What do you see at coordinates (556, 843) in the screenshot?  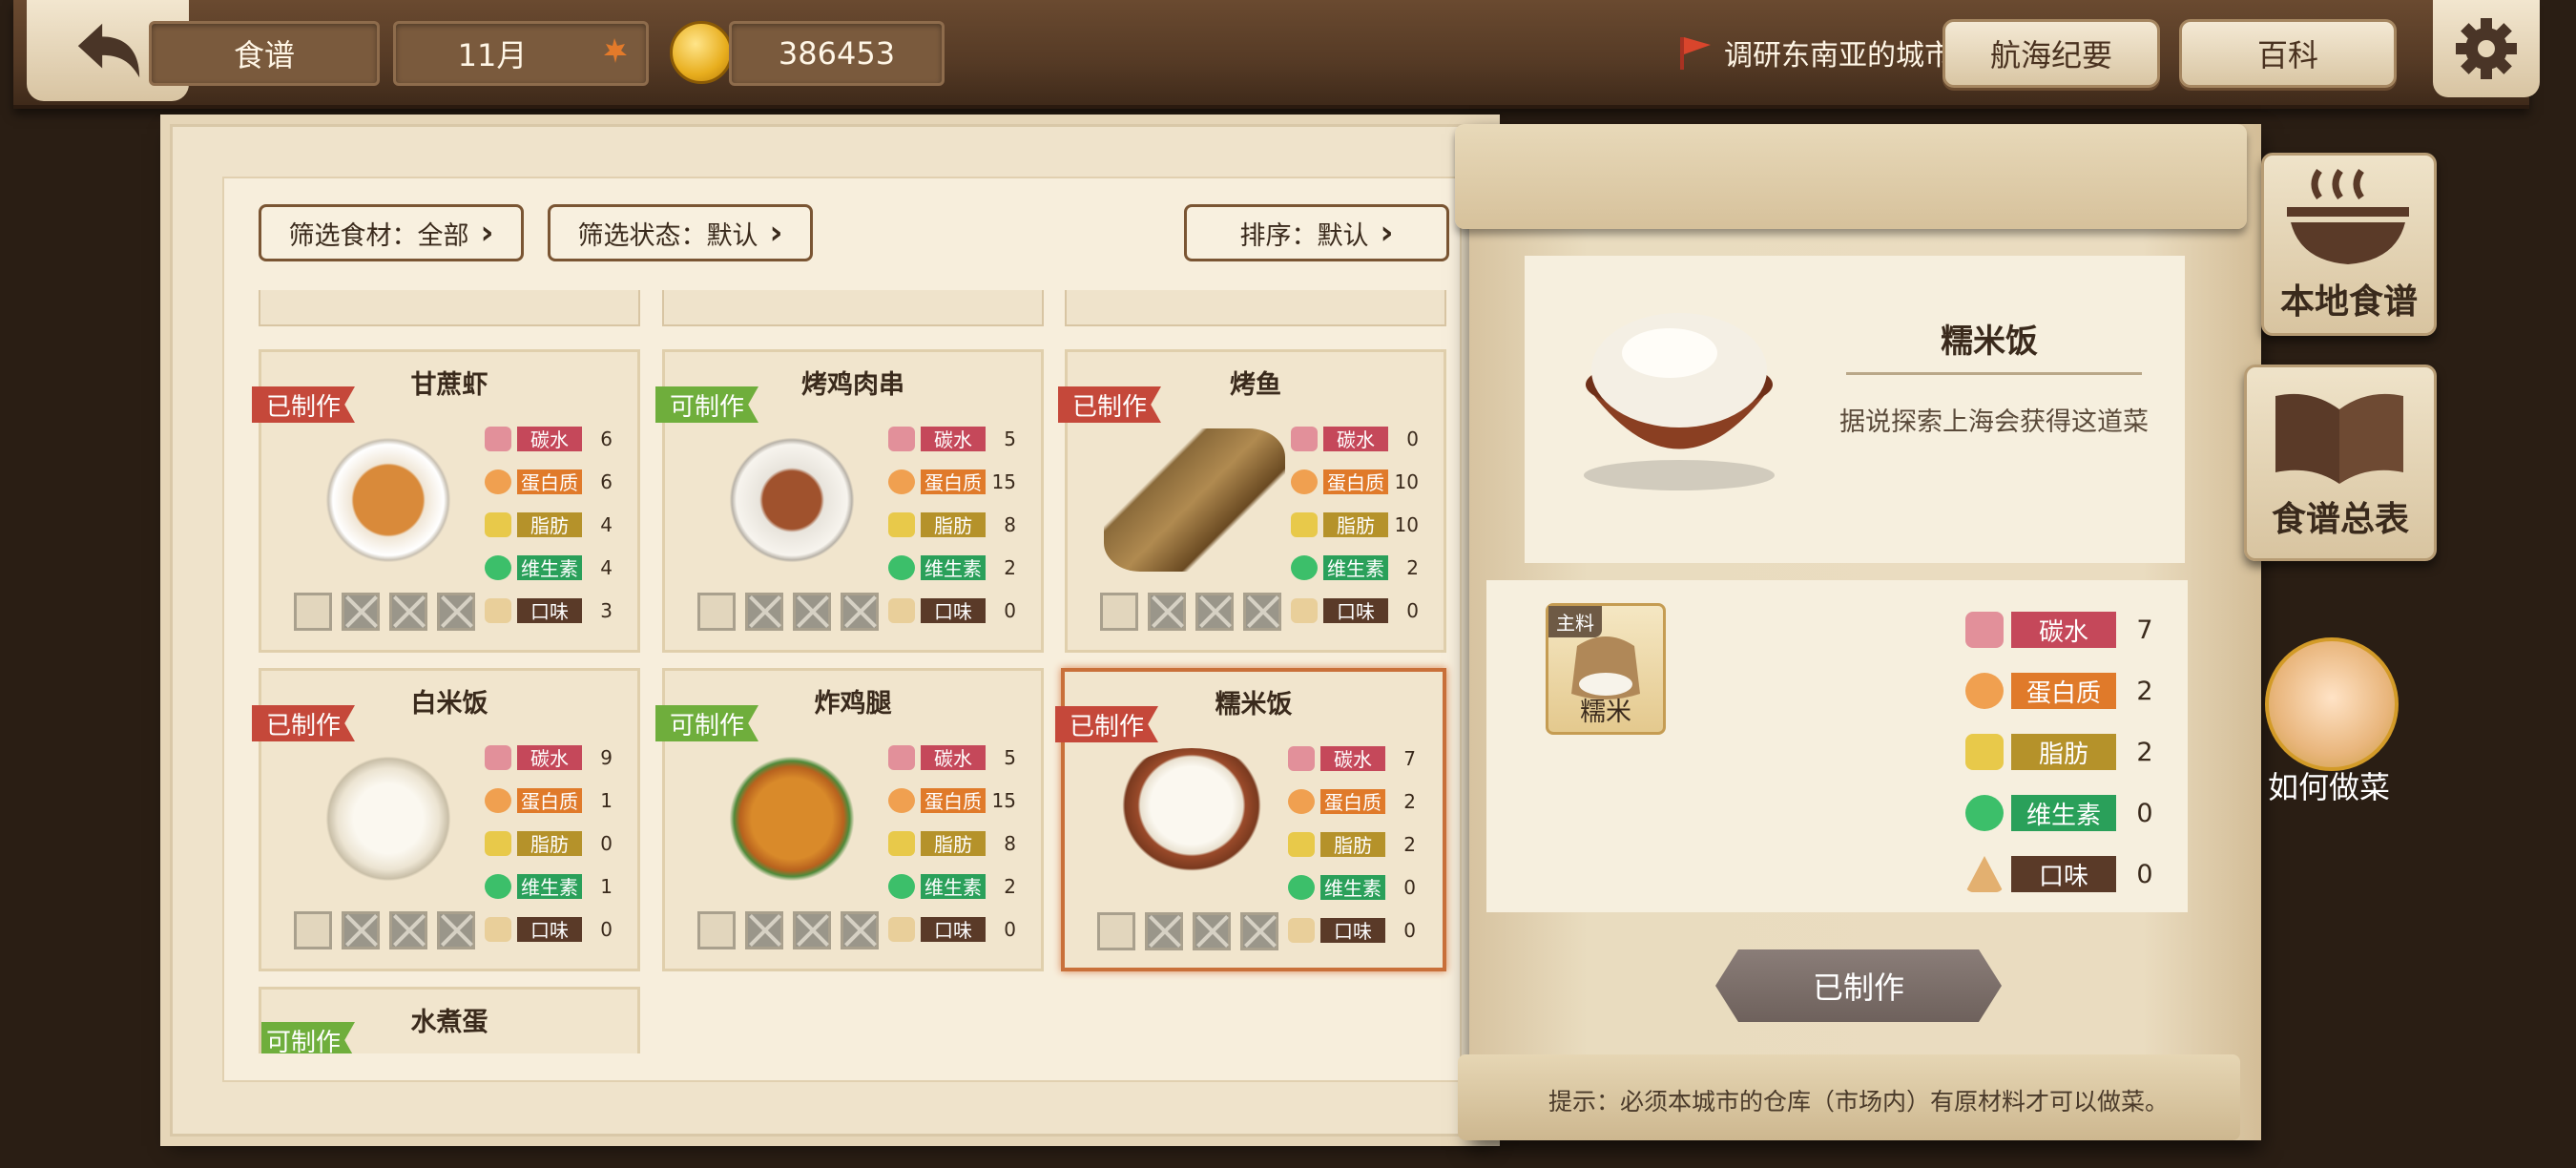 I see `nutrition-stats: 碳水 9 蛋白质 1 脂肪 0 维生素 1 口味 0` at bounding box center [556, 843].